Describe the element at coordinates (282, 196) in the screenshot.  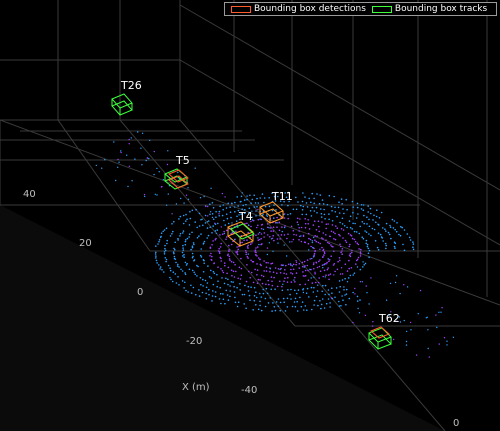
I see `track-label: T11` at that location.